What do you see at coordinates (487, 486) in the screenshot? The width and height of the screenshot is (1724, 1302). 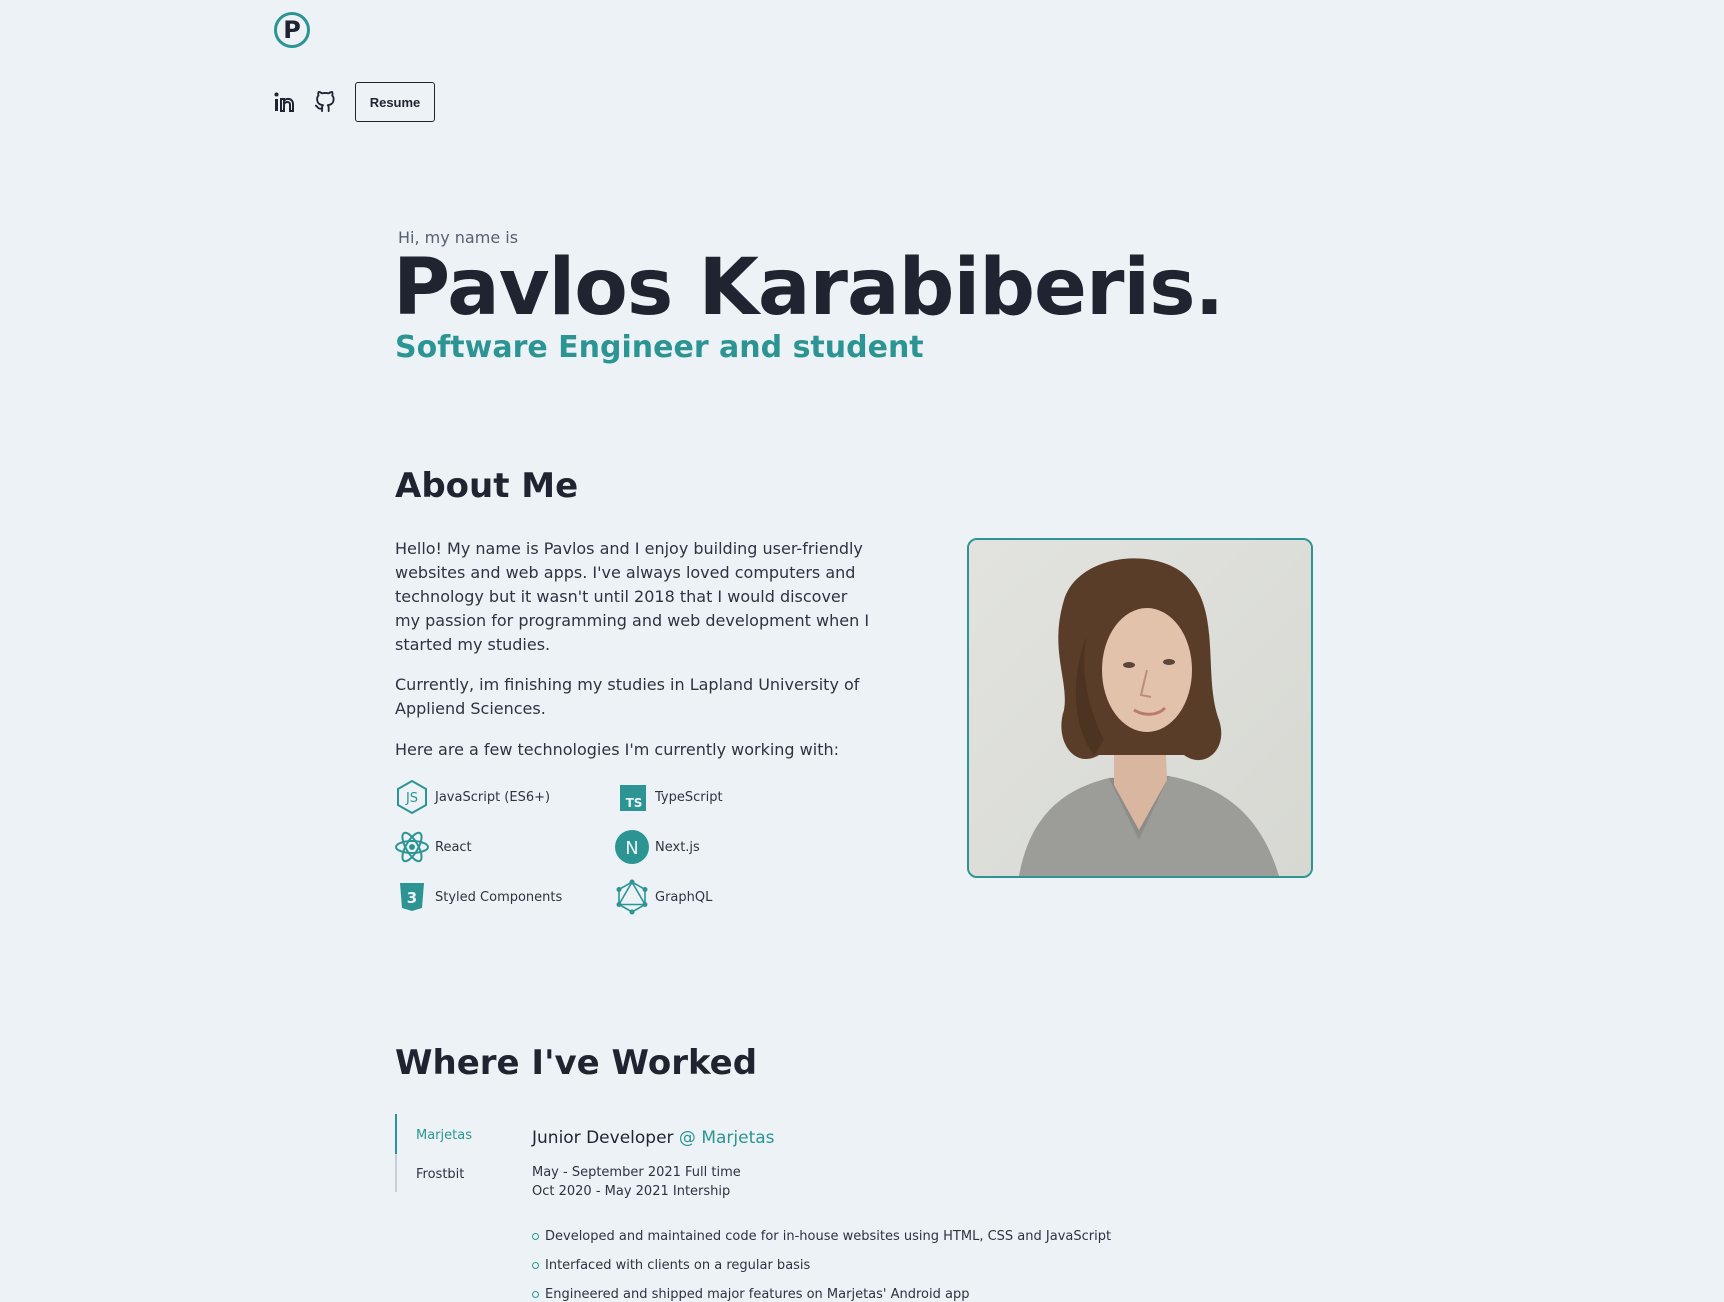 I see `about-title: About Me` at bounding box center [487, 486].